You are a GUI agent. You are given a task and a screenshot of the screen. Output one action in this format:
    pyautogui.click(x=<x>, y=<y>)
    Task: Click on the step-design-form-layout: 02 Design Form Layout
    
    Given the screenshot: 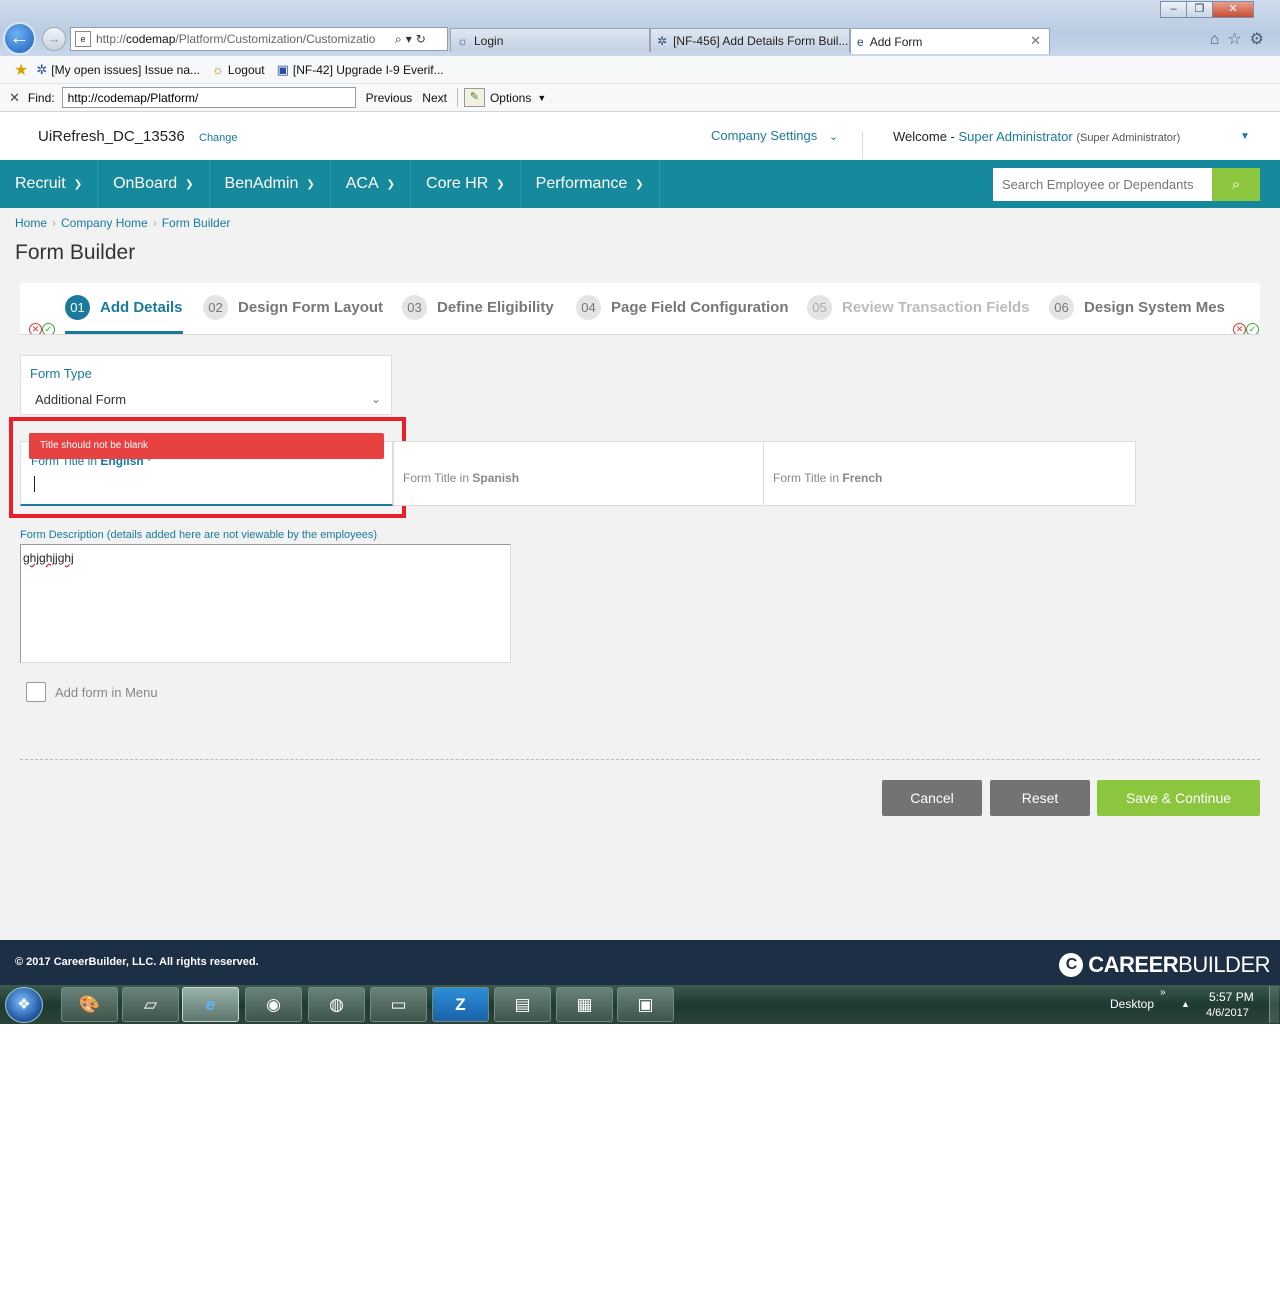 What is the action you would take?
    pyautogui.click(x=293, y=307)
    